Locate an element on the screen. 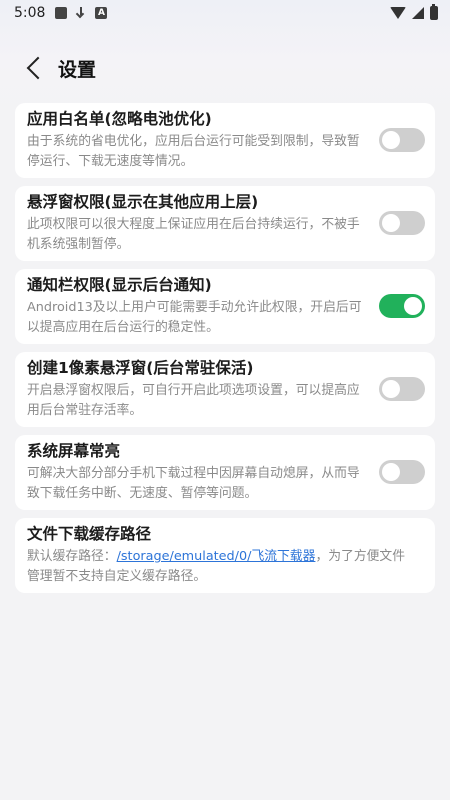 The width and height of the screenshot is (450, 800). page-title: 设置 is located at coordinates (77, 69).